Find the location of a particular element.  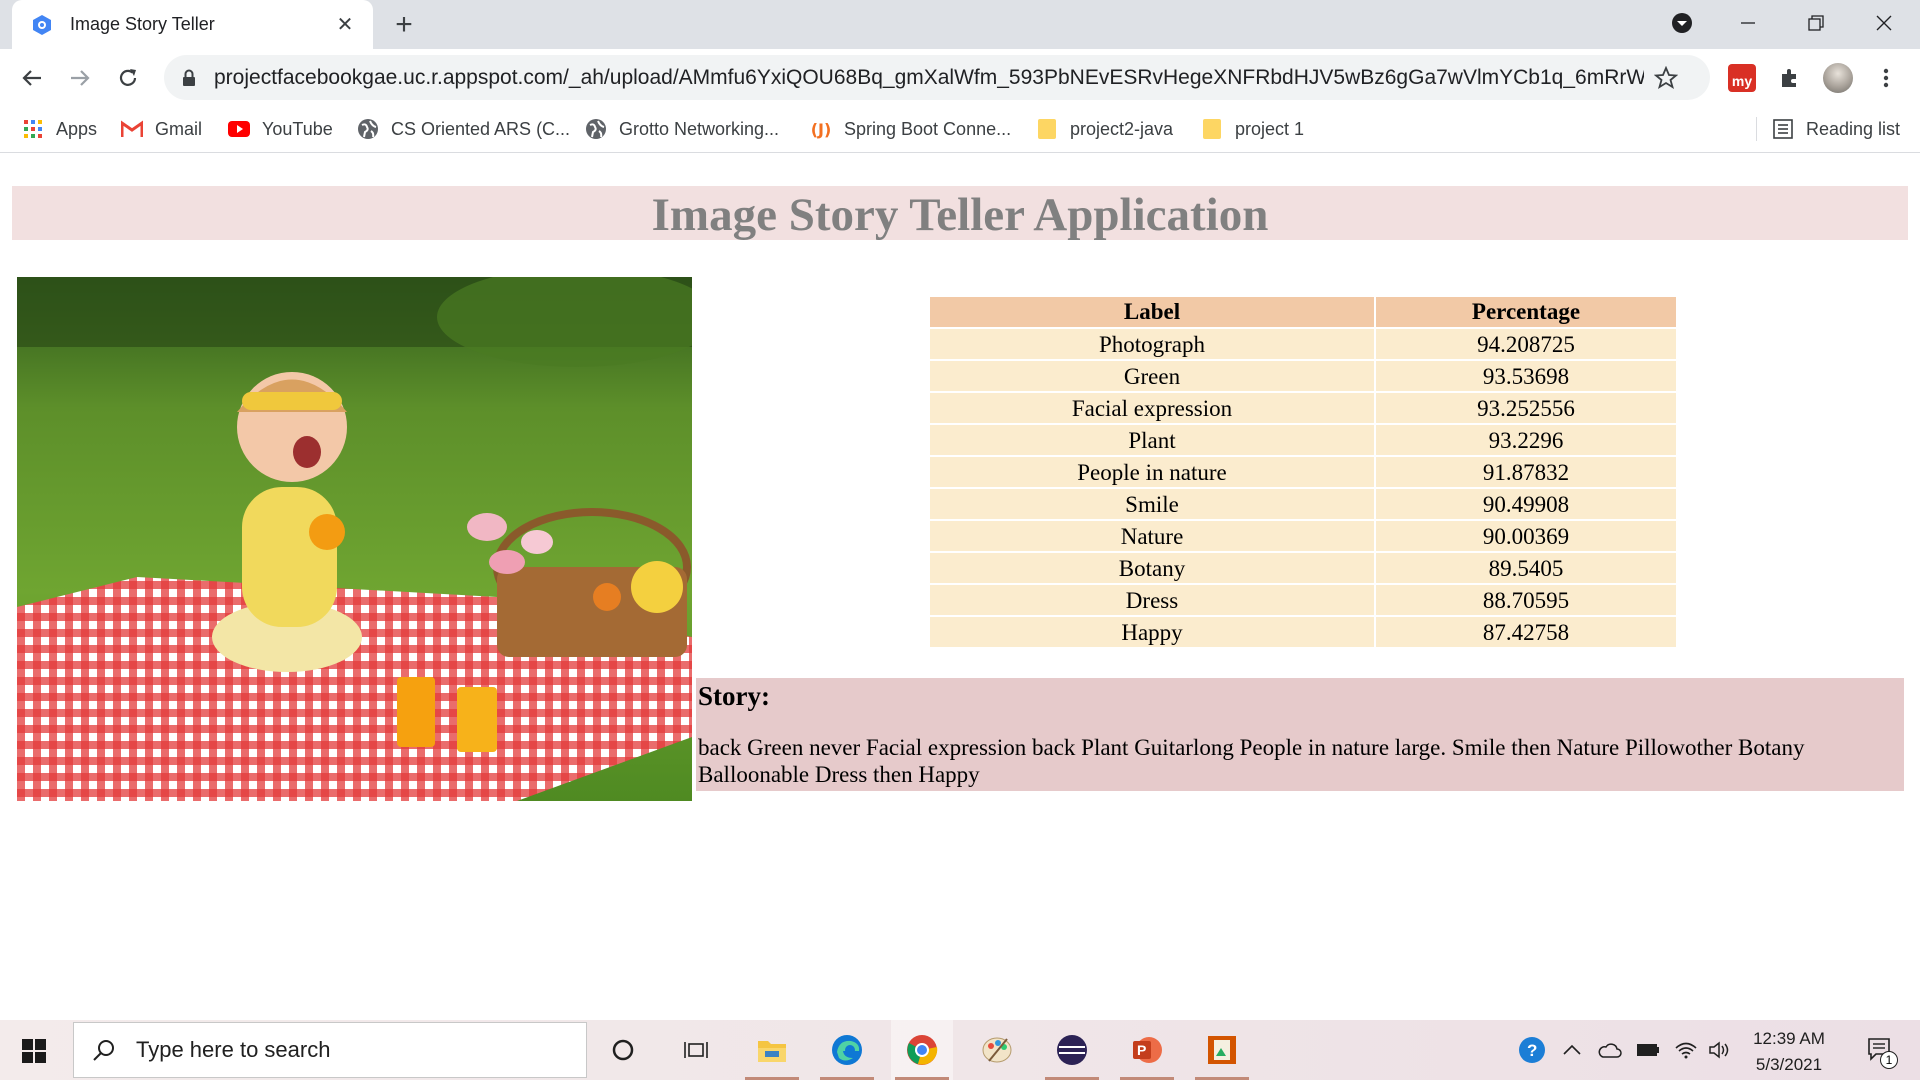

powerpoint-button: P is located at coordinates (1147, 1050).